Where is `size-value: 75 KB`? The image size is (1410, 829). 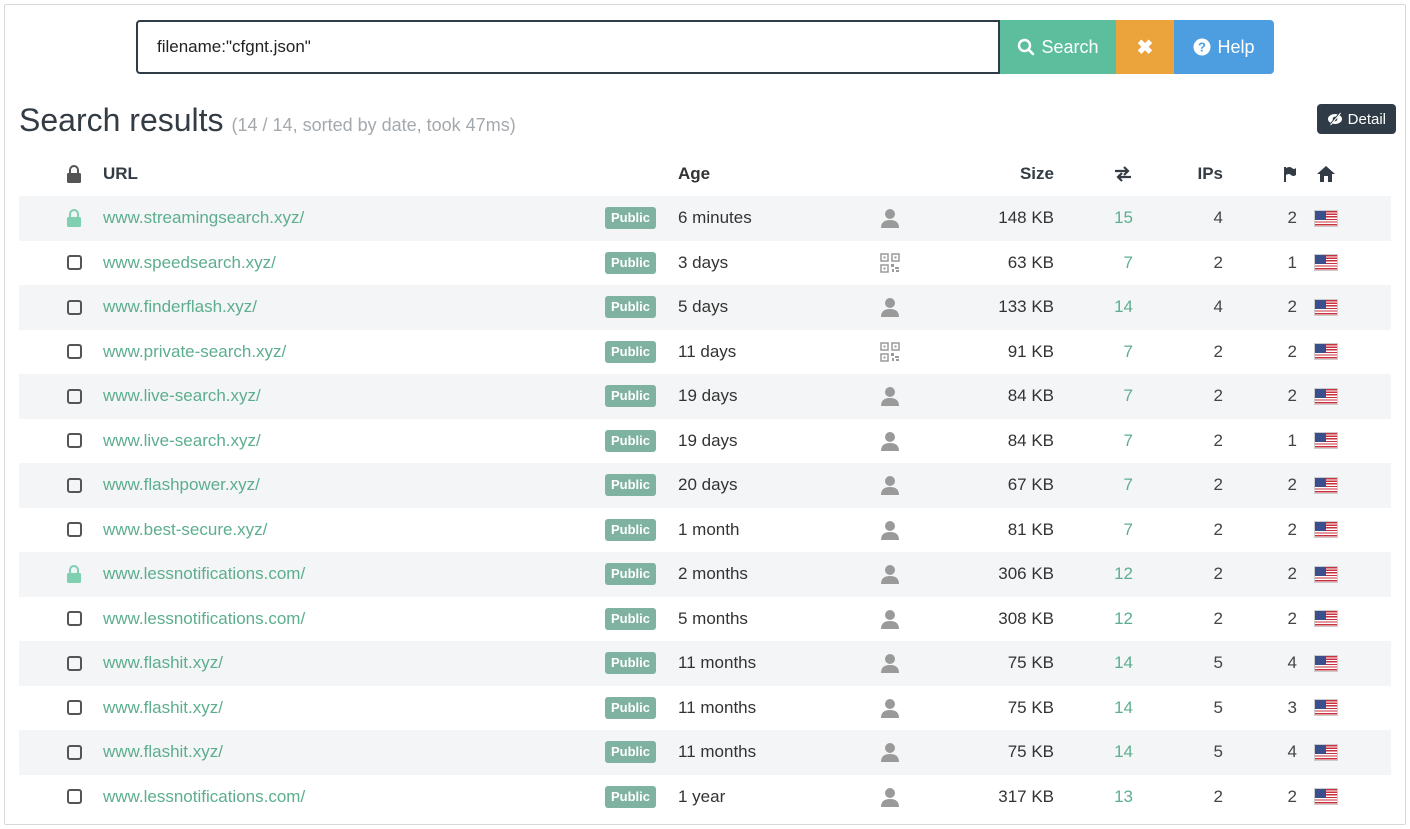
size-value: 75 KB is located at coordinates (1030, 707).